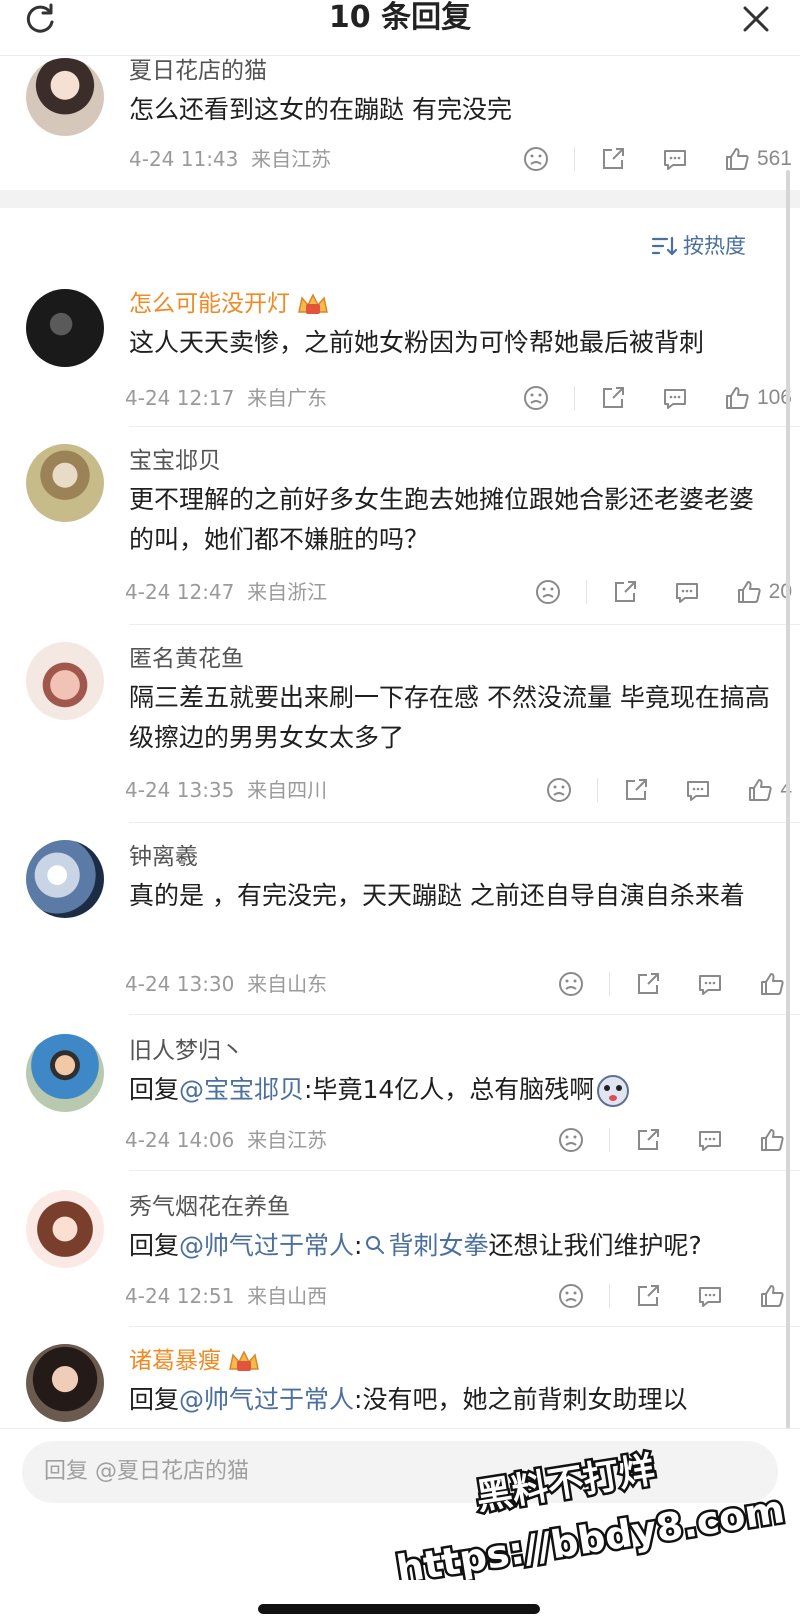  Describe the element at coordinates (714, 246) in the screenshot. I see `sort-label: 按热度` at that location.